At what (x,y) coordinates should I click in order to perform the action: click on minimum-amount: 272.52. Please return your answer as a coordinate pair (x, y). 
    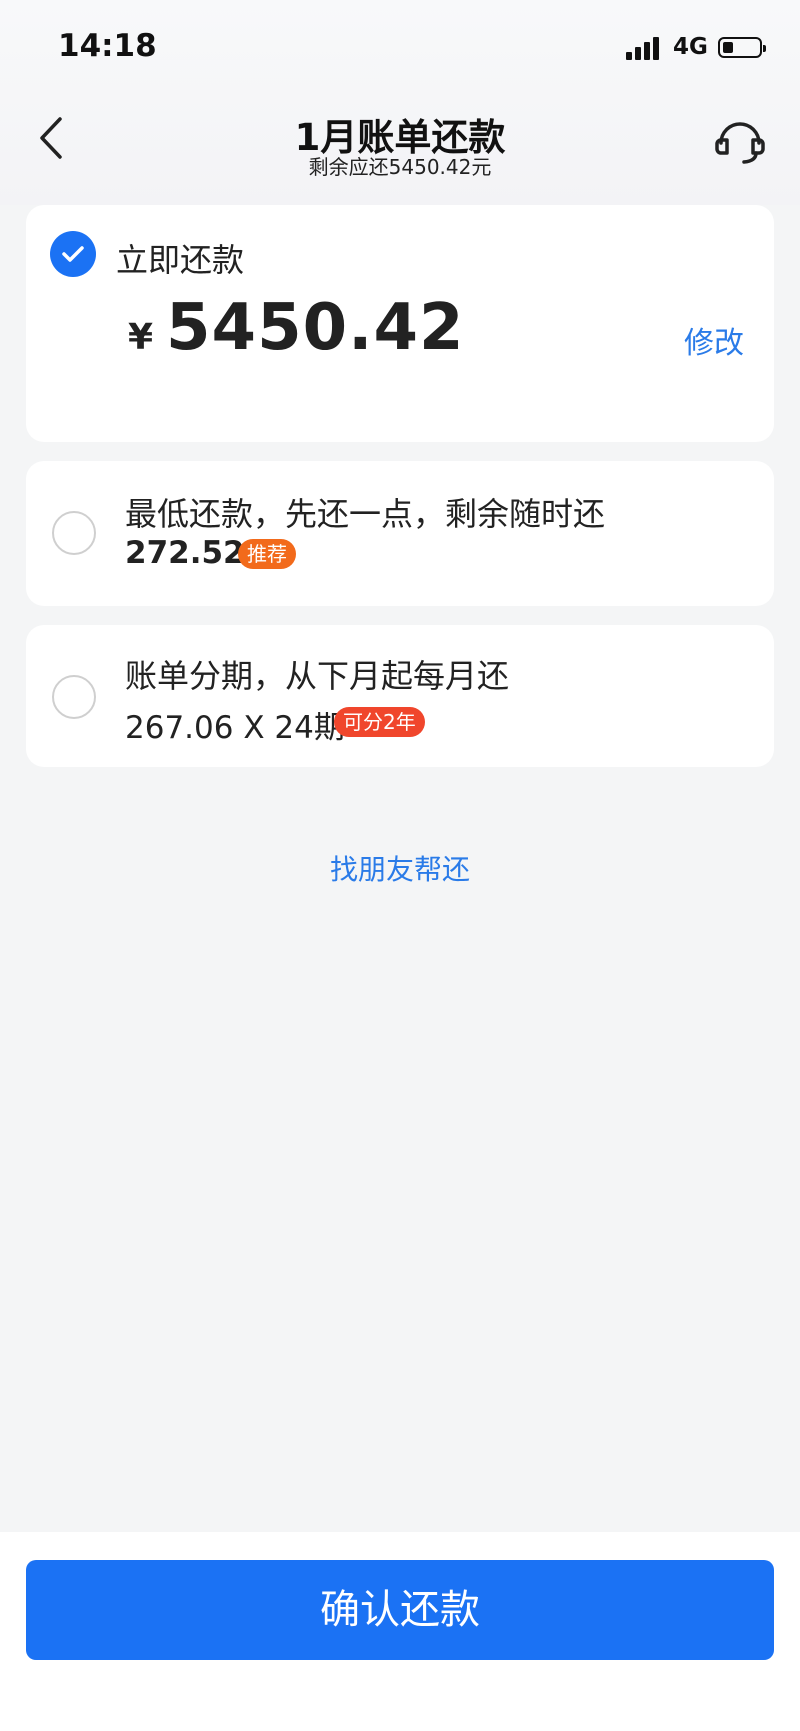
    Looking at the image, I should click on (185, 553).